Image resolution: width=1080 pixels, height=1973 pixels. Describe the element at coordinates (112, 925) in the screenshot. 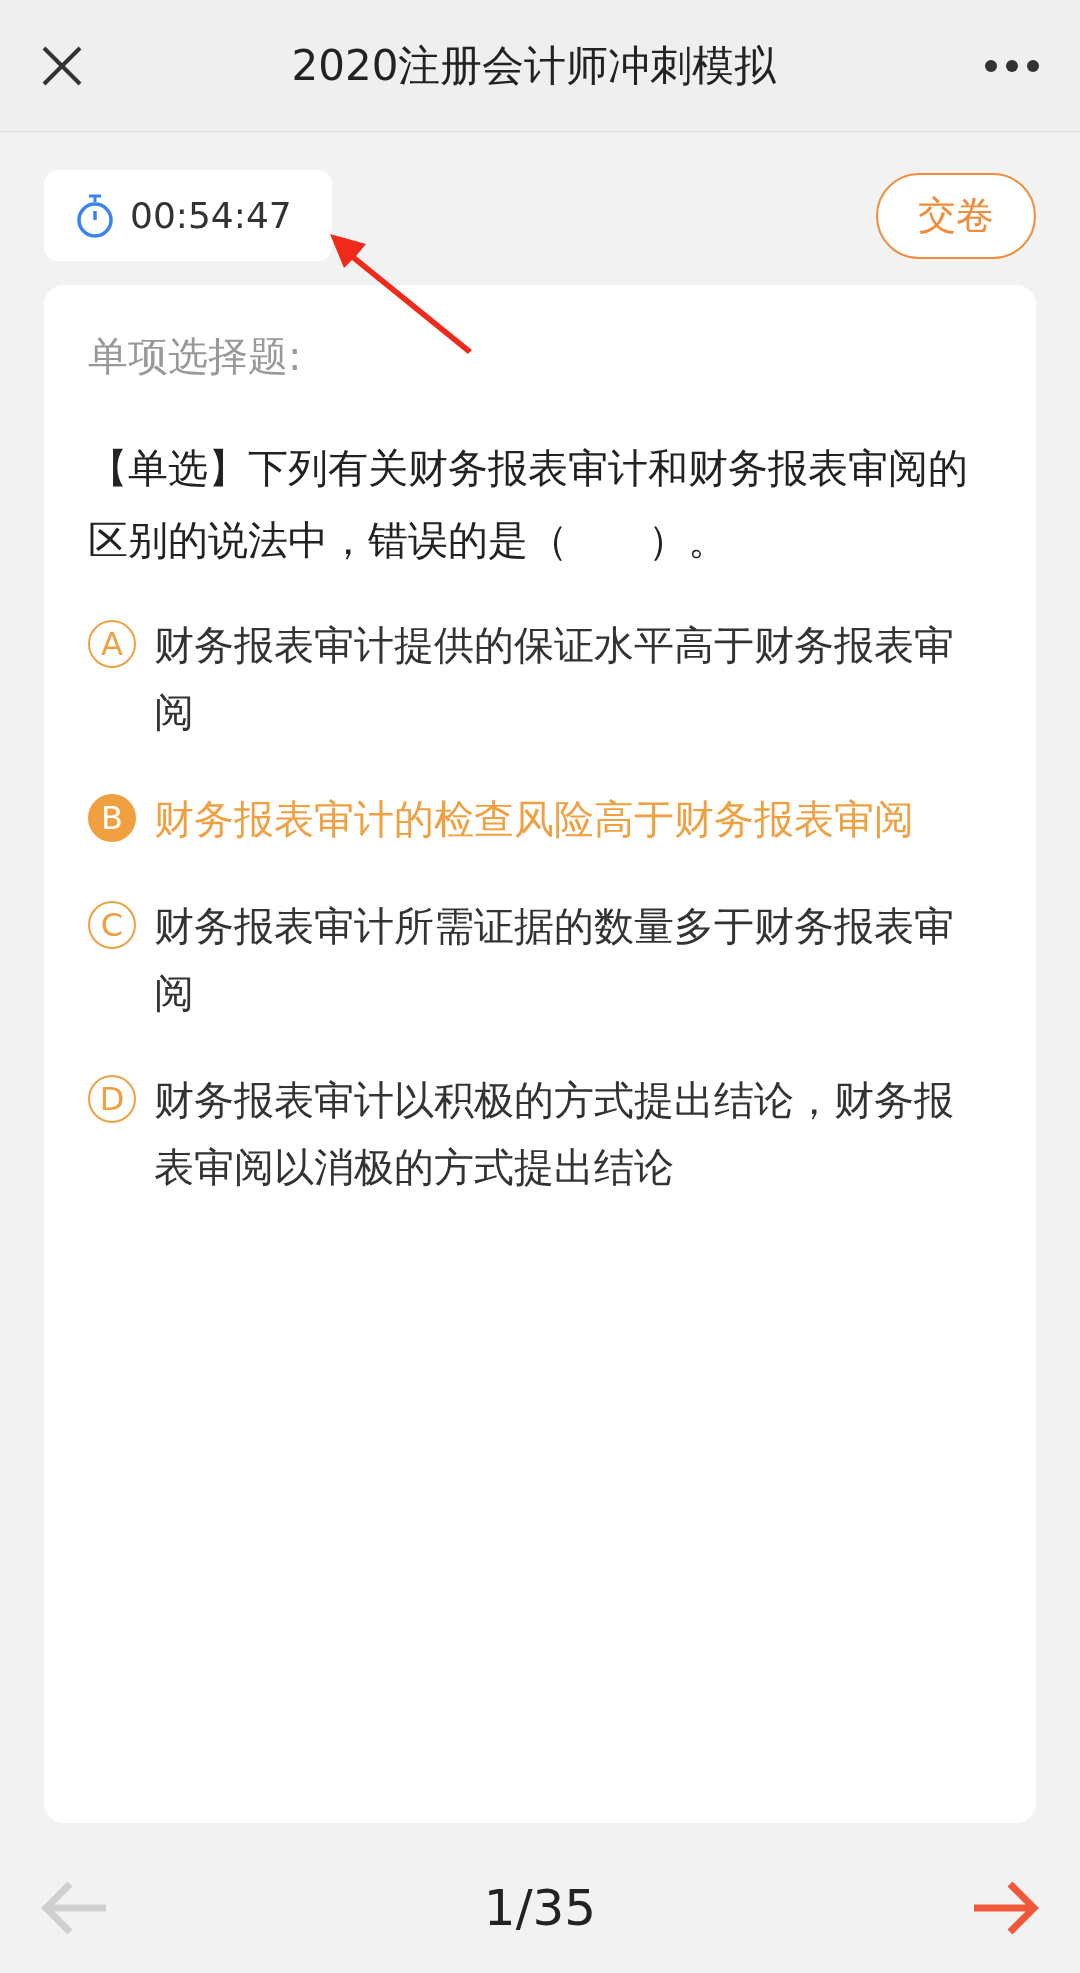

I see `option-letter: C` at that location.